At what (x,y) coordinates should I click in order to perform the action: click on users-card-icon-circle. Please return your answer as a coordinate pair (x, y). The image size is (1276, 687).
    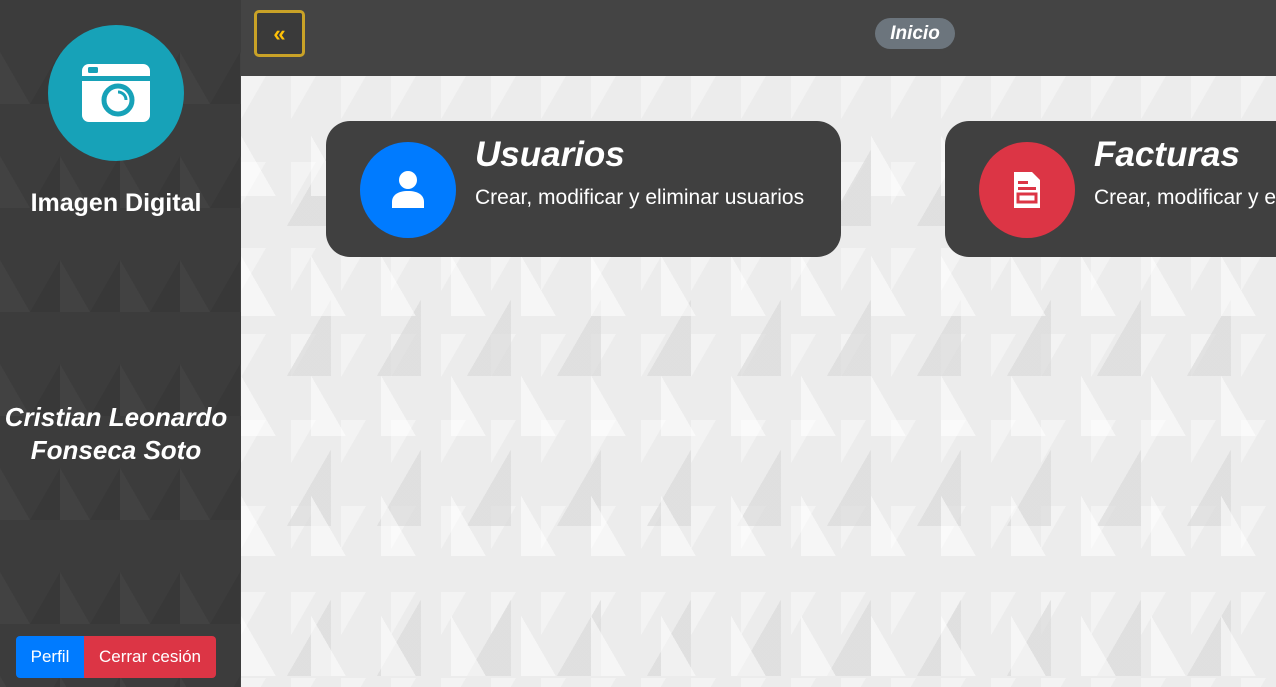
    Looking at the image, I should click on (408, 190).